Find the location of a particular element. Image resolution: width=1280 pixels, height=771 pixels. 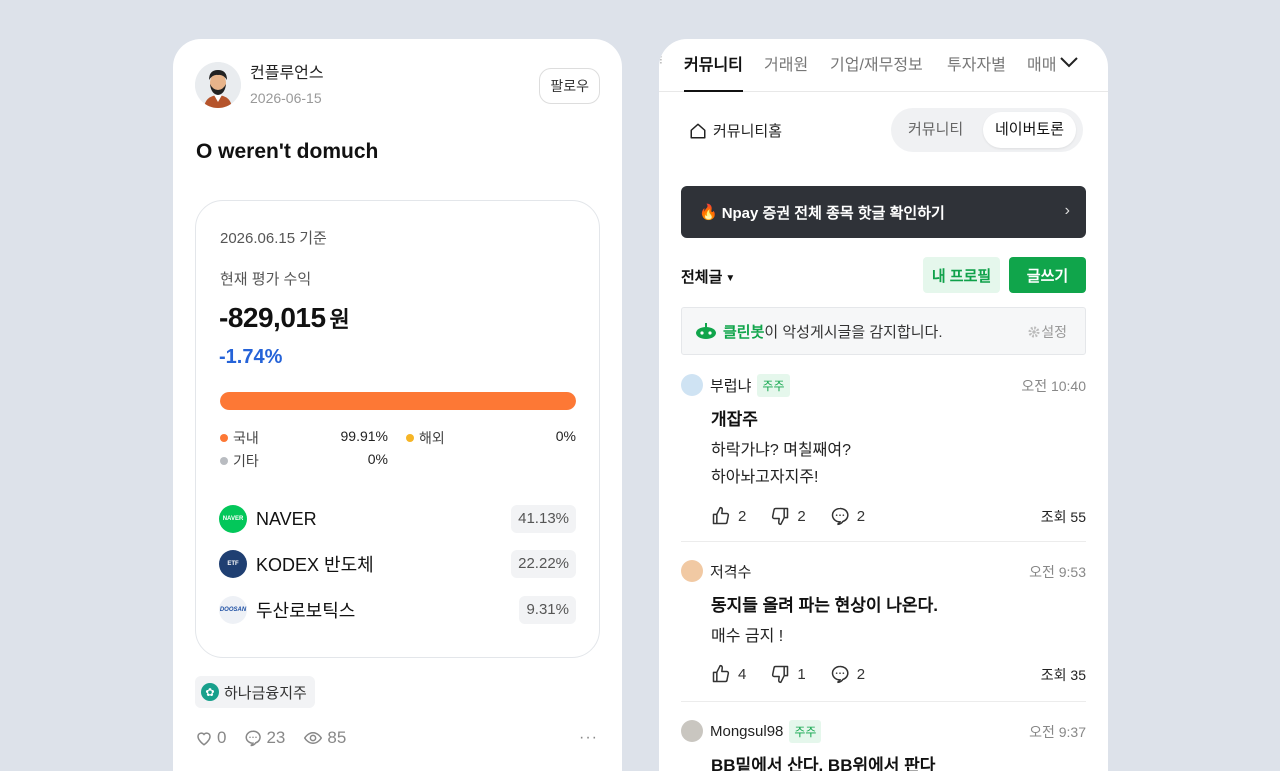

fire-icon: 🔥 is located at coordinates (708, 212).